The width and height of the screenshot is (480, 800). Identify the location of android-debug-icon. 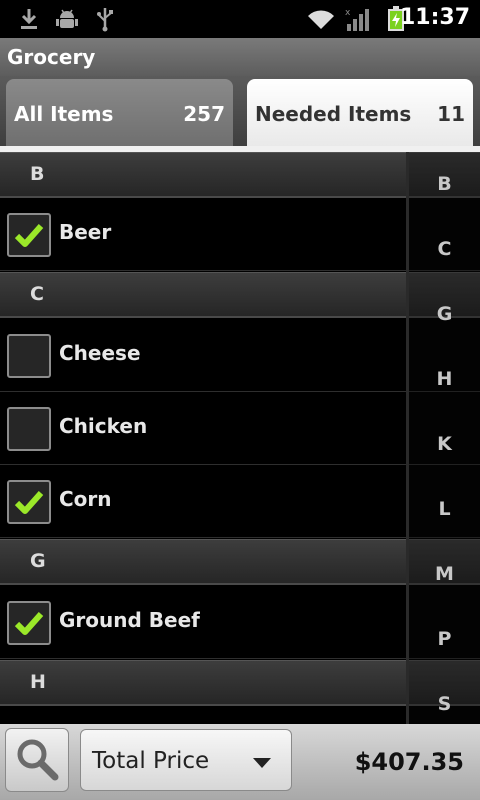
(67, 19).